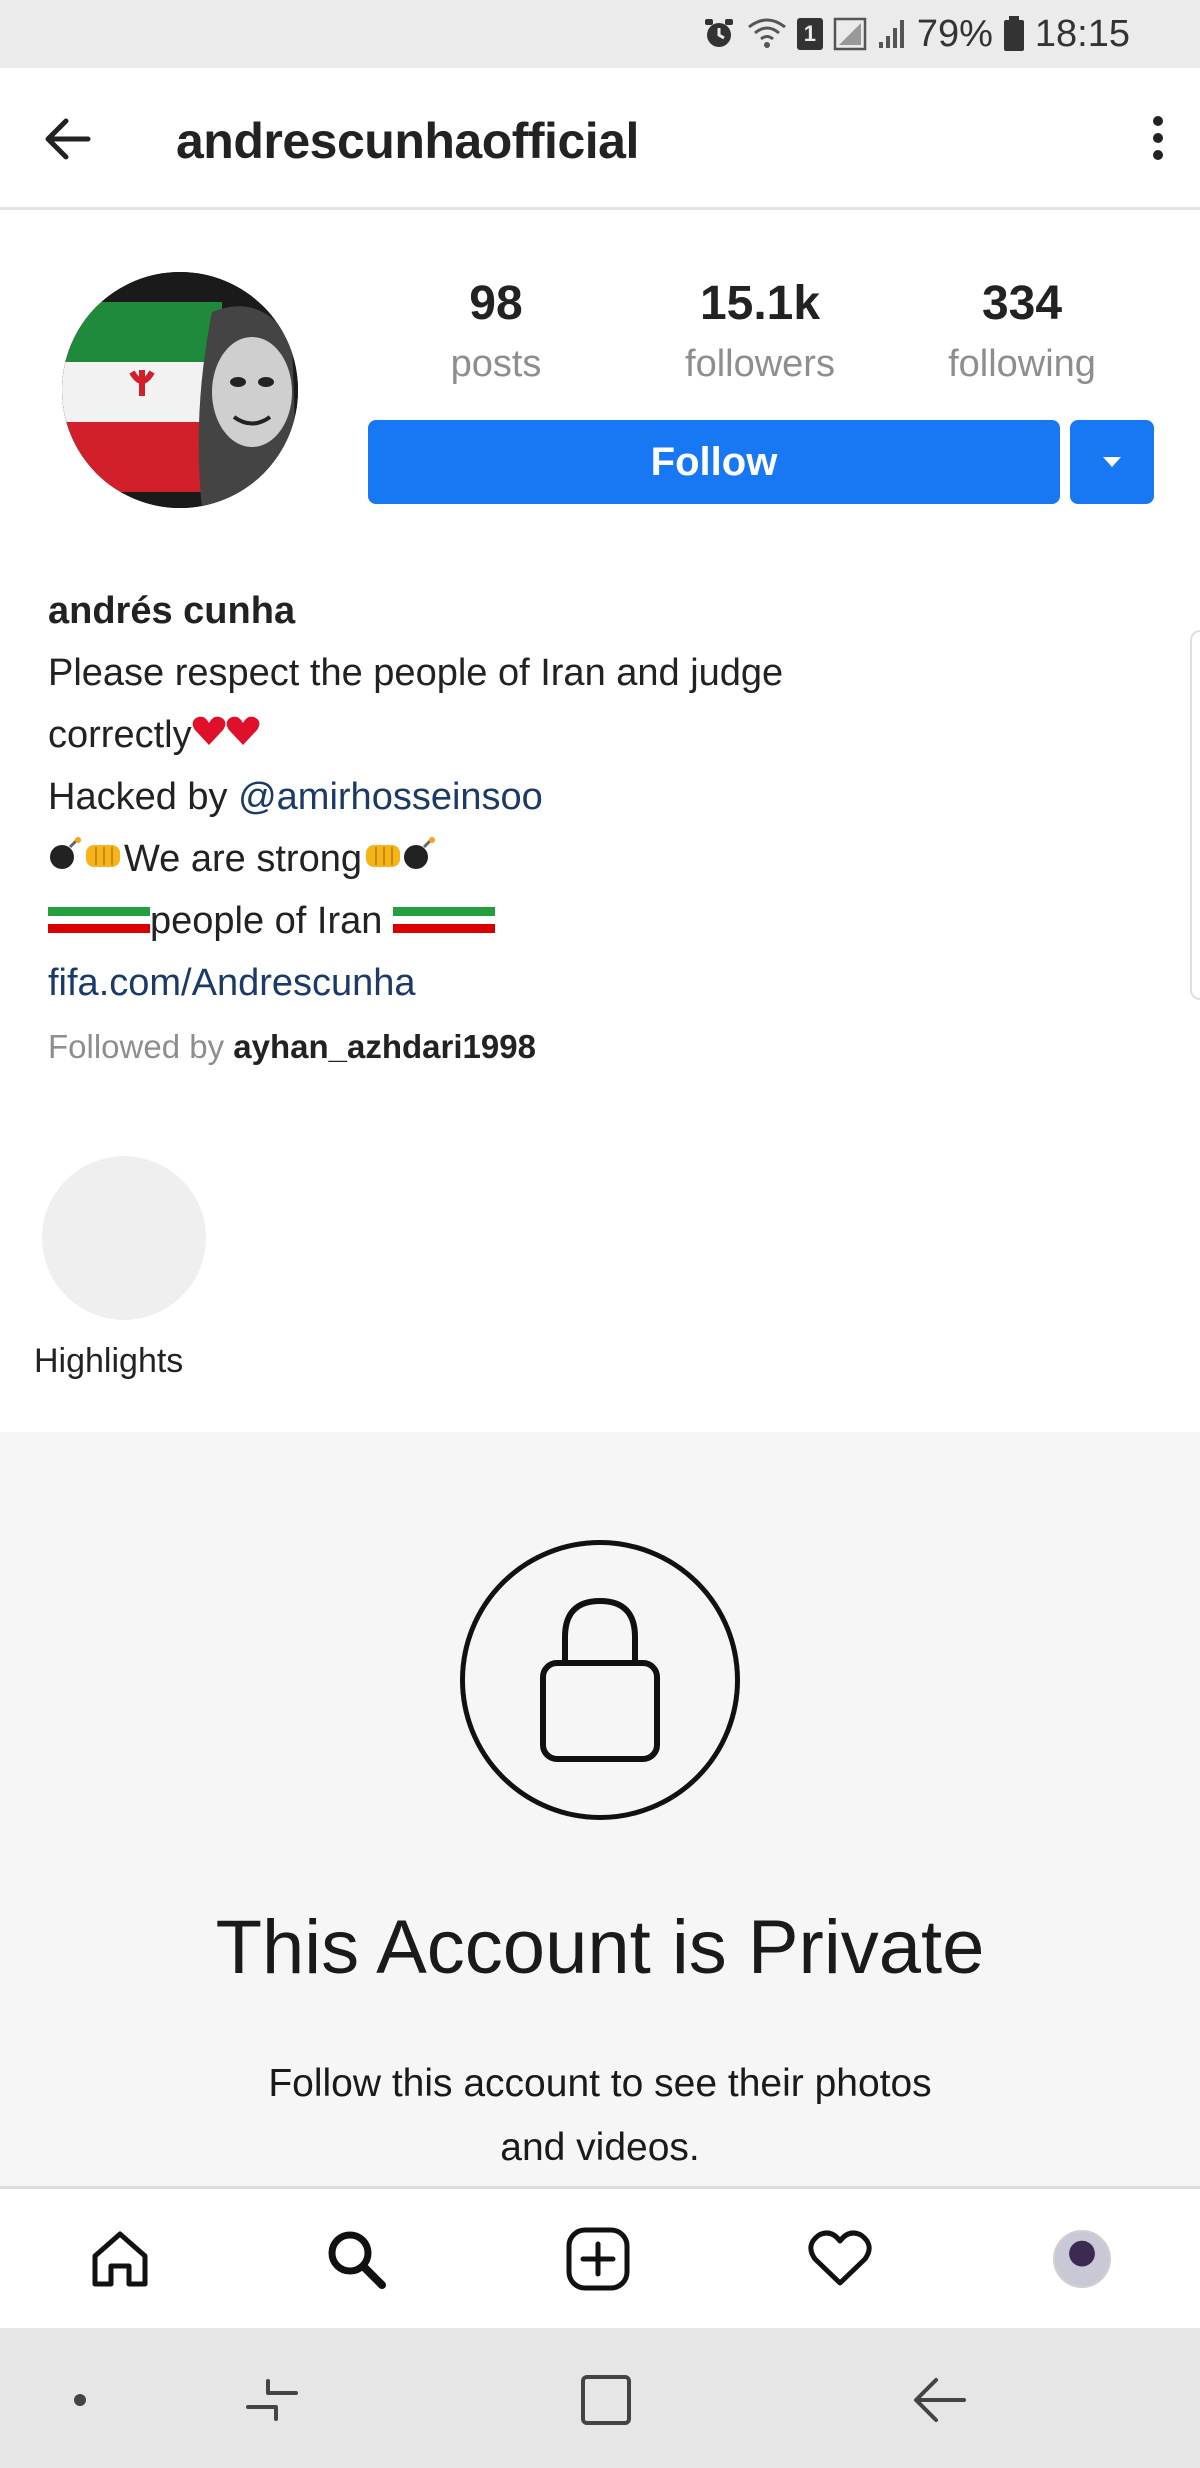 The width and height of the screenshot is (1200, 2468). What do you see at coordinates (1022, 364) in the screenshot?
I see `following-label: following` at bounding box center [1022, 364].